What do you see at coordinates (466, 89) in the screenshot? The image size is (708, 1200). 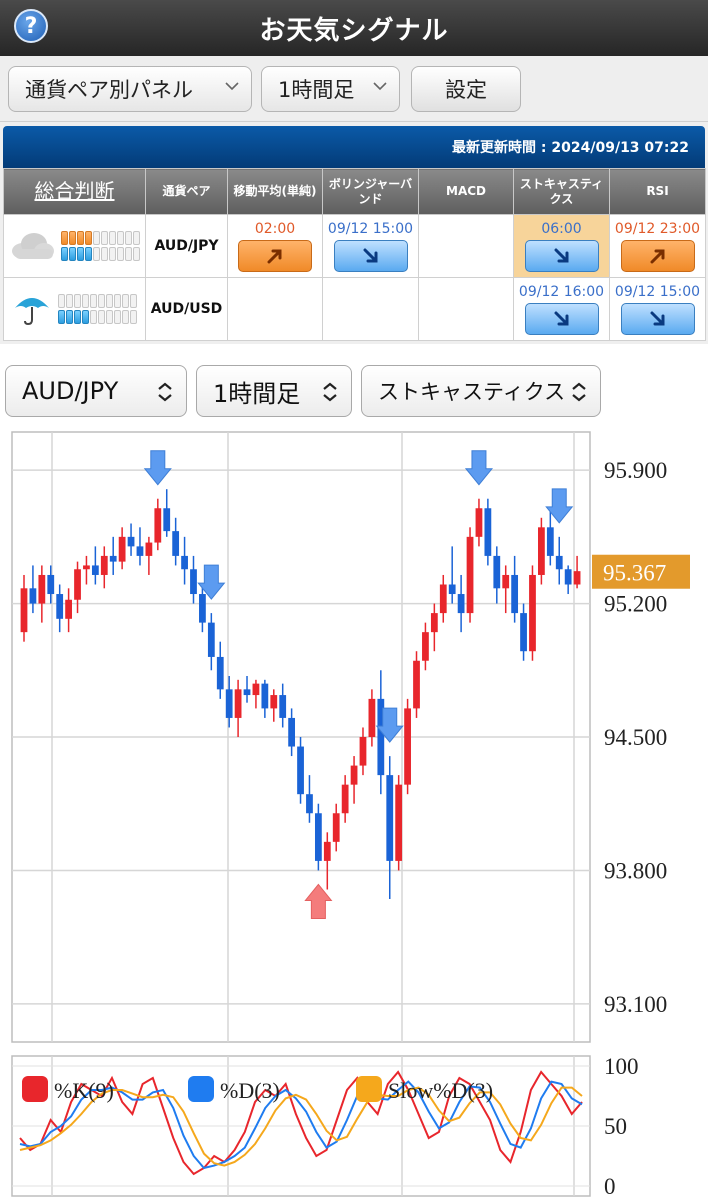 I see `settings-button: 設定` at bounding box center [466, 89].